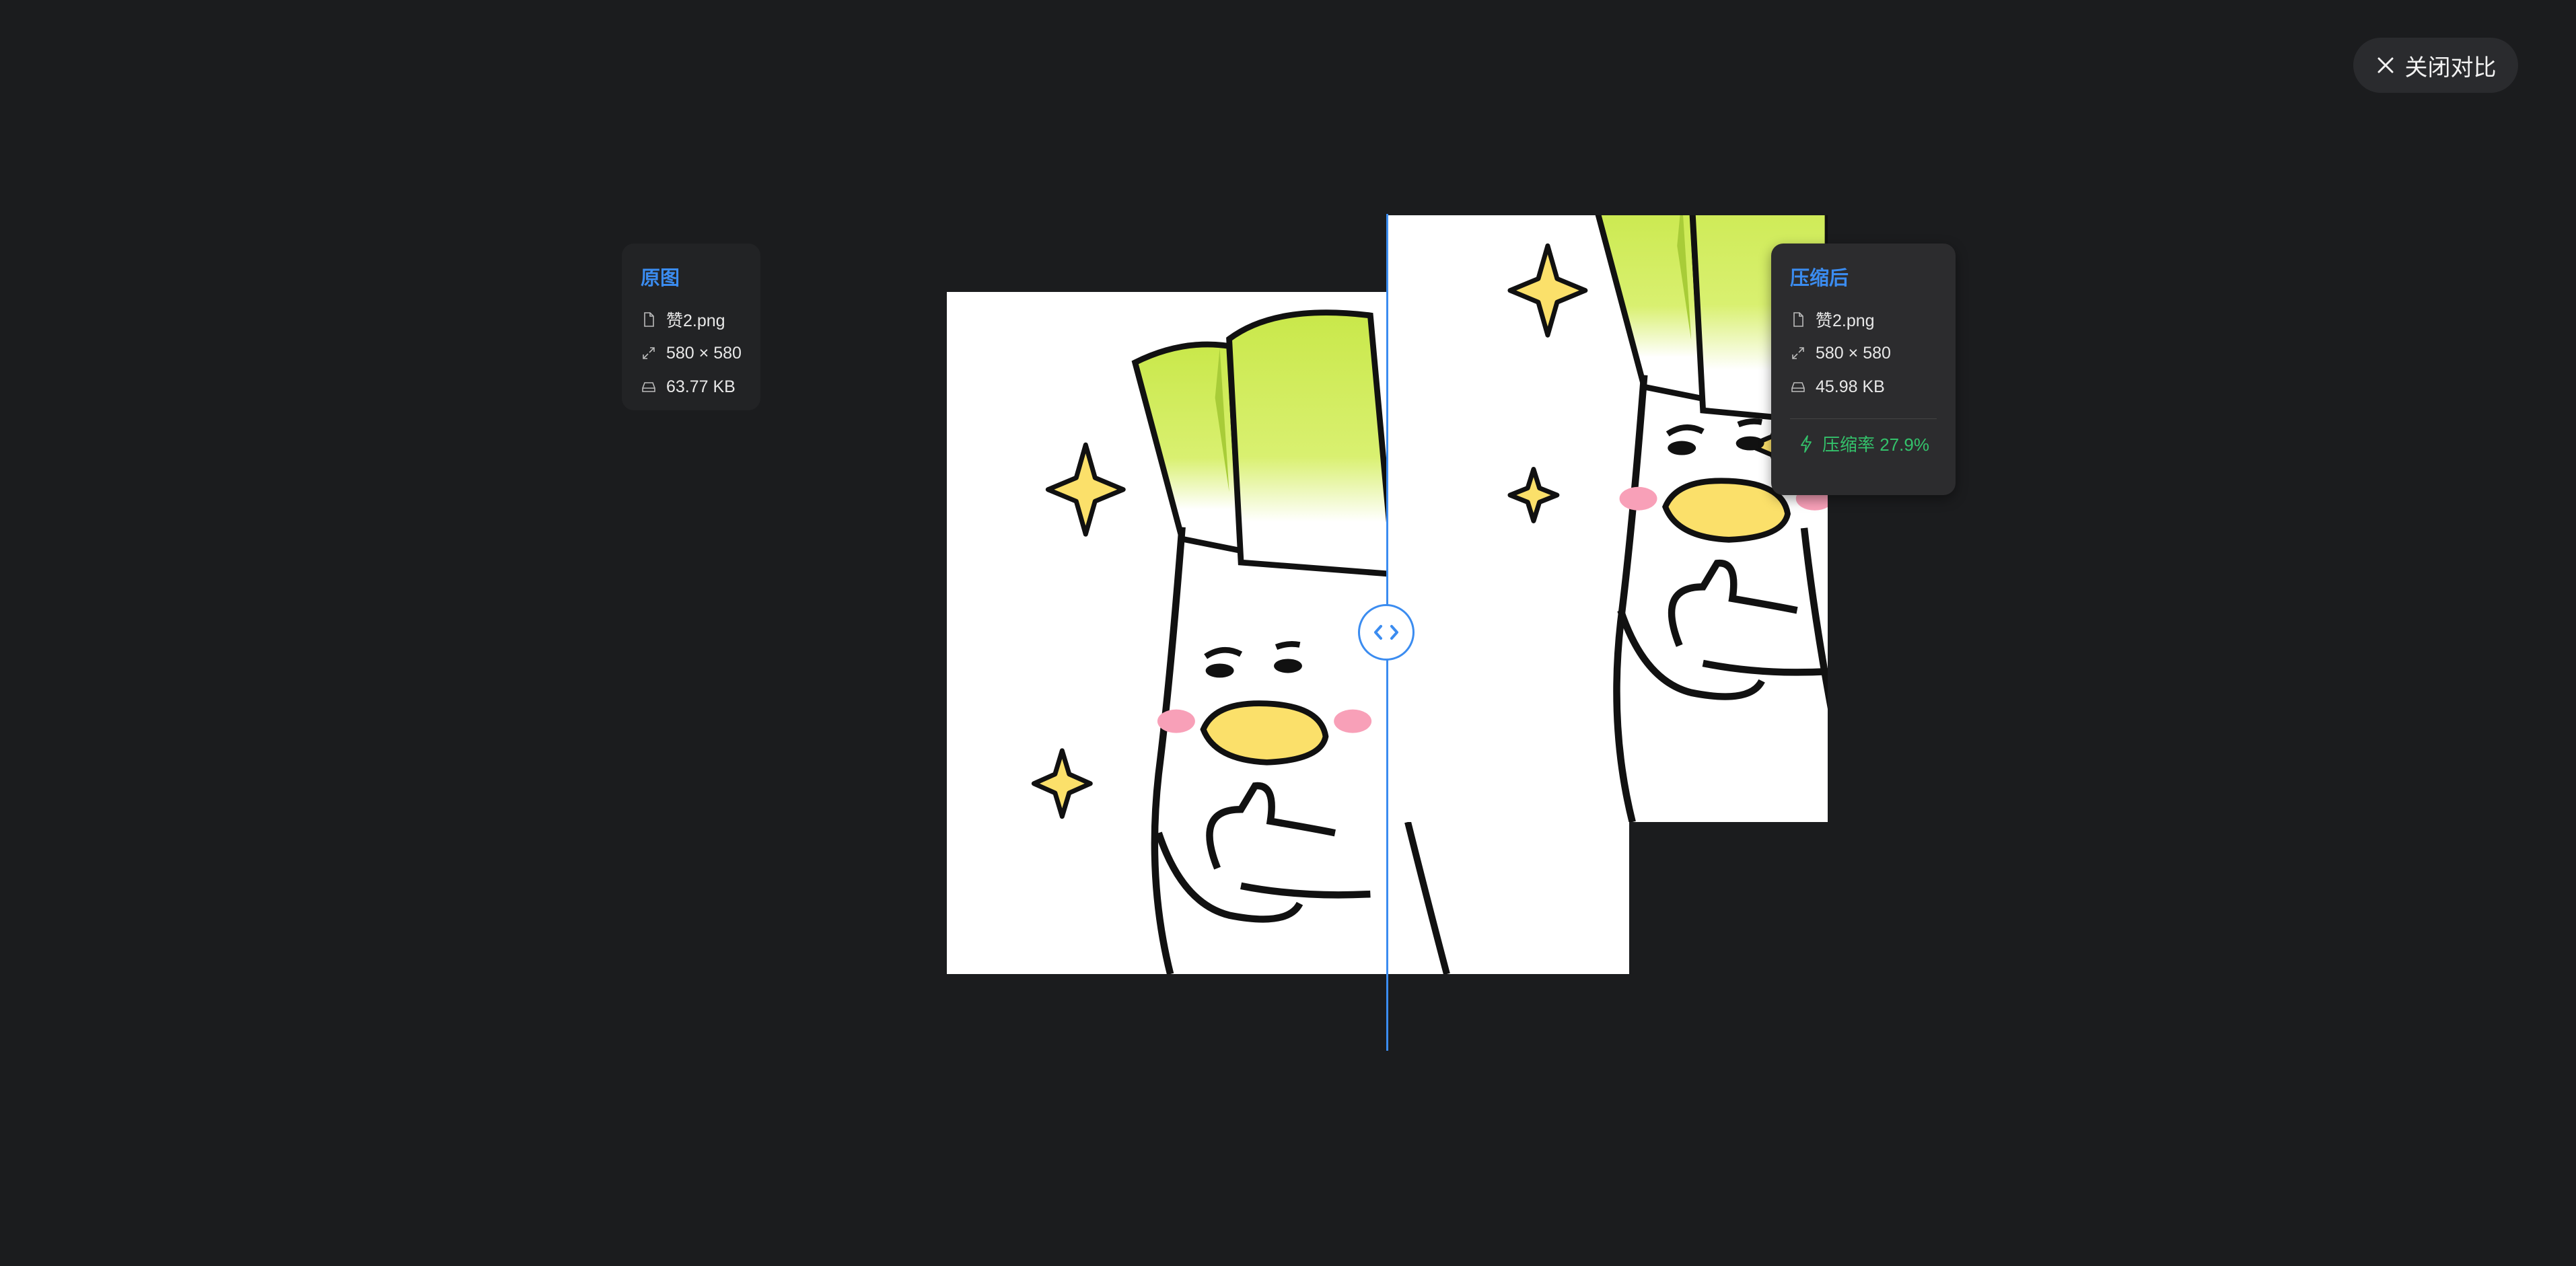 The height and width of the screenshot is (1266, 2576). I want to click on compressed-size: 45.98 KB, so click(1851, 386).